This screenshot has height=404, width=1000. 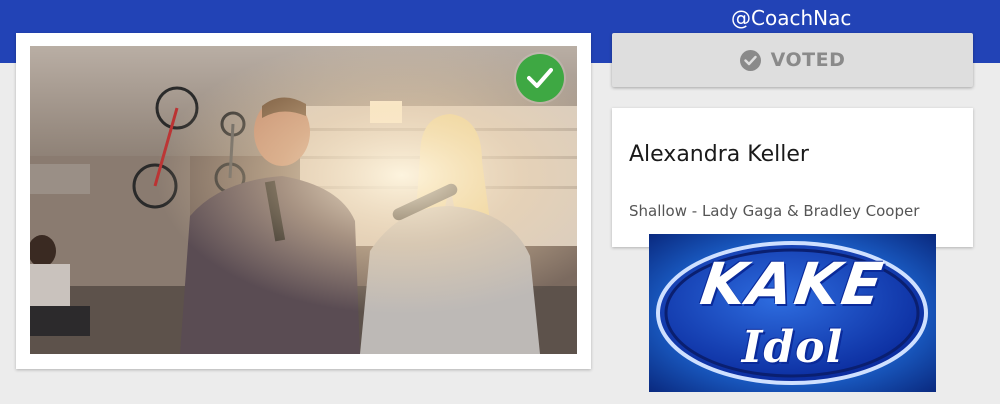 What do you see at coordinates (808, 60) in the screenshot?
I see `voted-label: VOTED` at bounding box center [808, 60].